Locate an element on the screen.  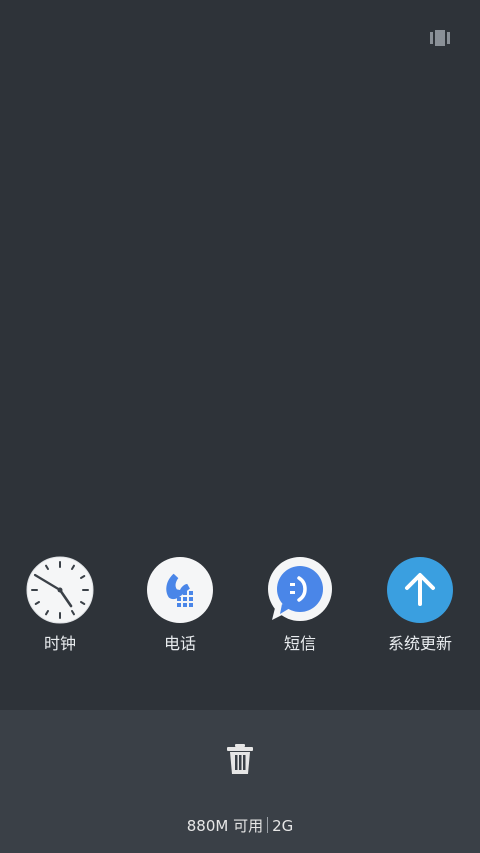
memory-total: 2G is located at coordinates (283, 826).